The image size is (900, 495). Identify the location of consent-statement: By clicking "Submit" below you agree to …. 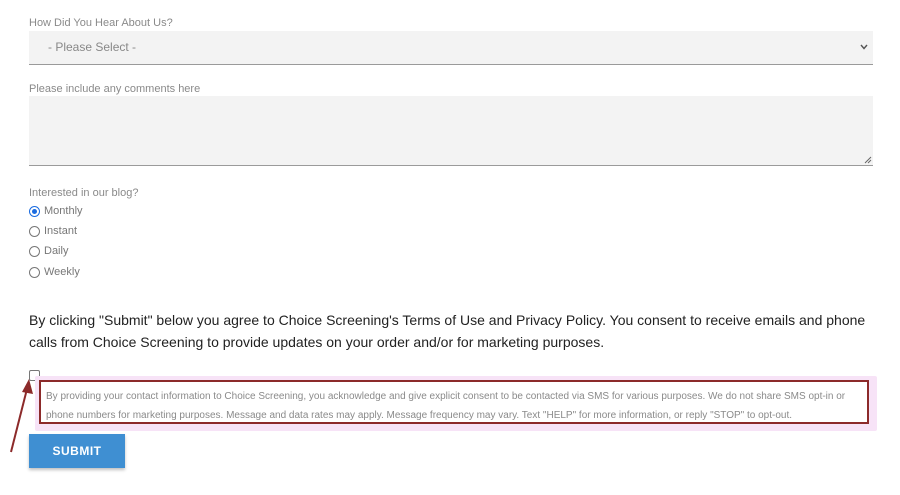
(447, 331).